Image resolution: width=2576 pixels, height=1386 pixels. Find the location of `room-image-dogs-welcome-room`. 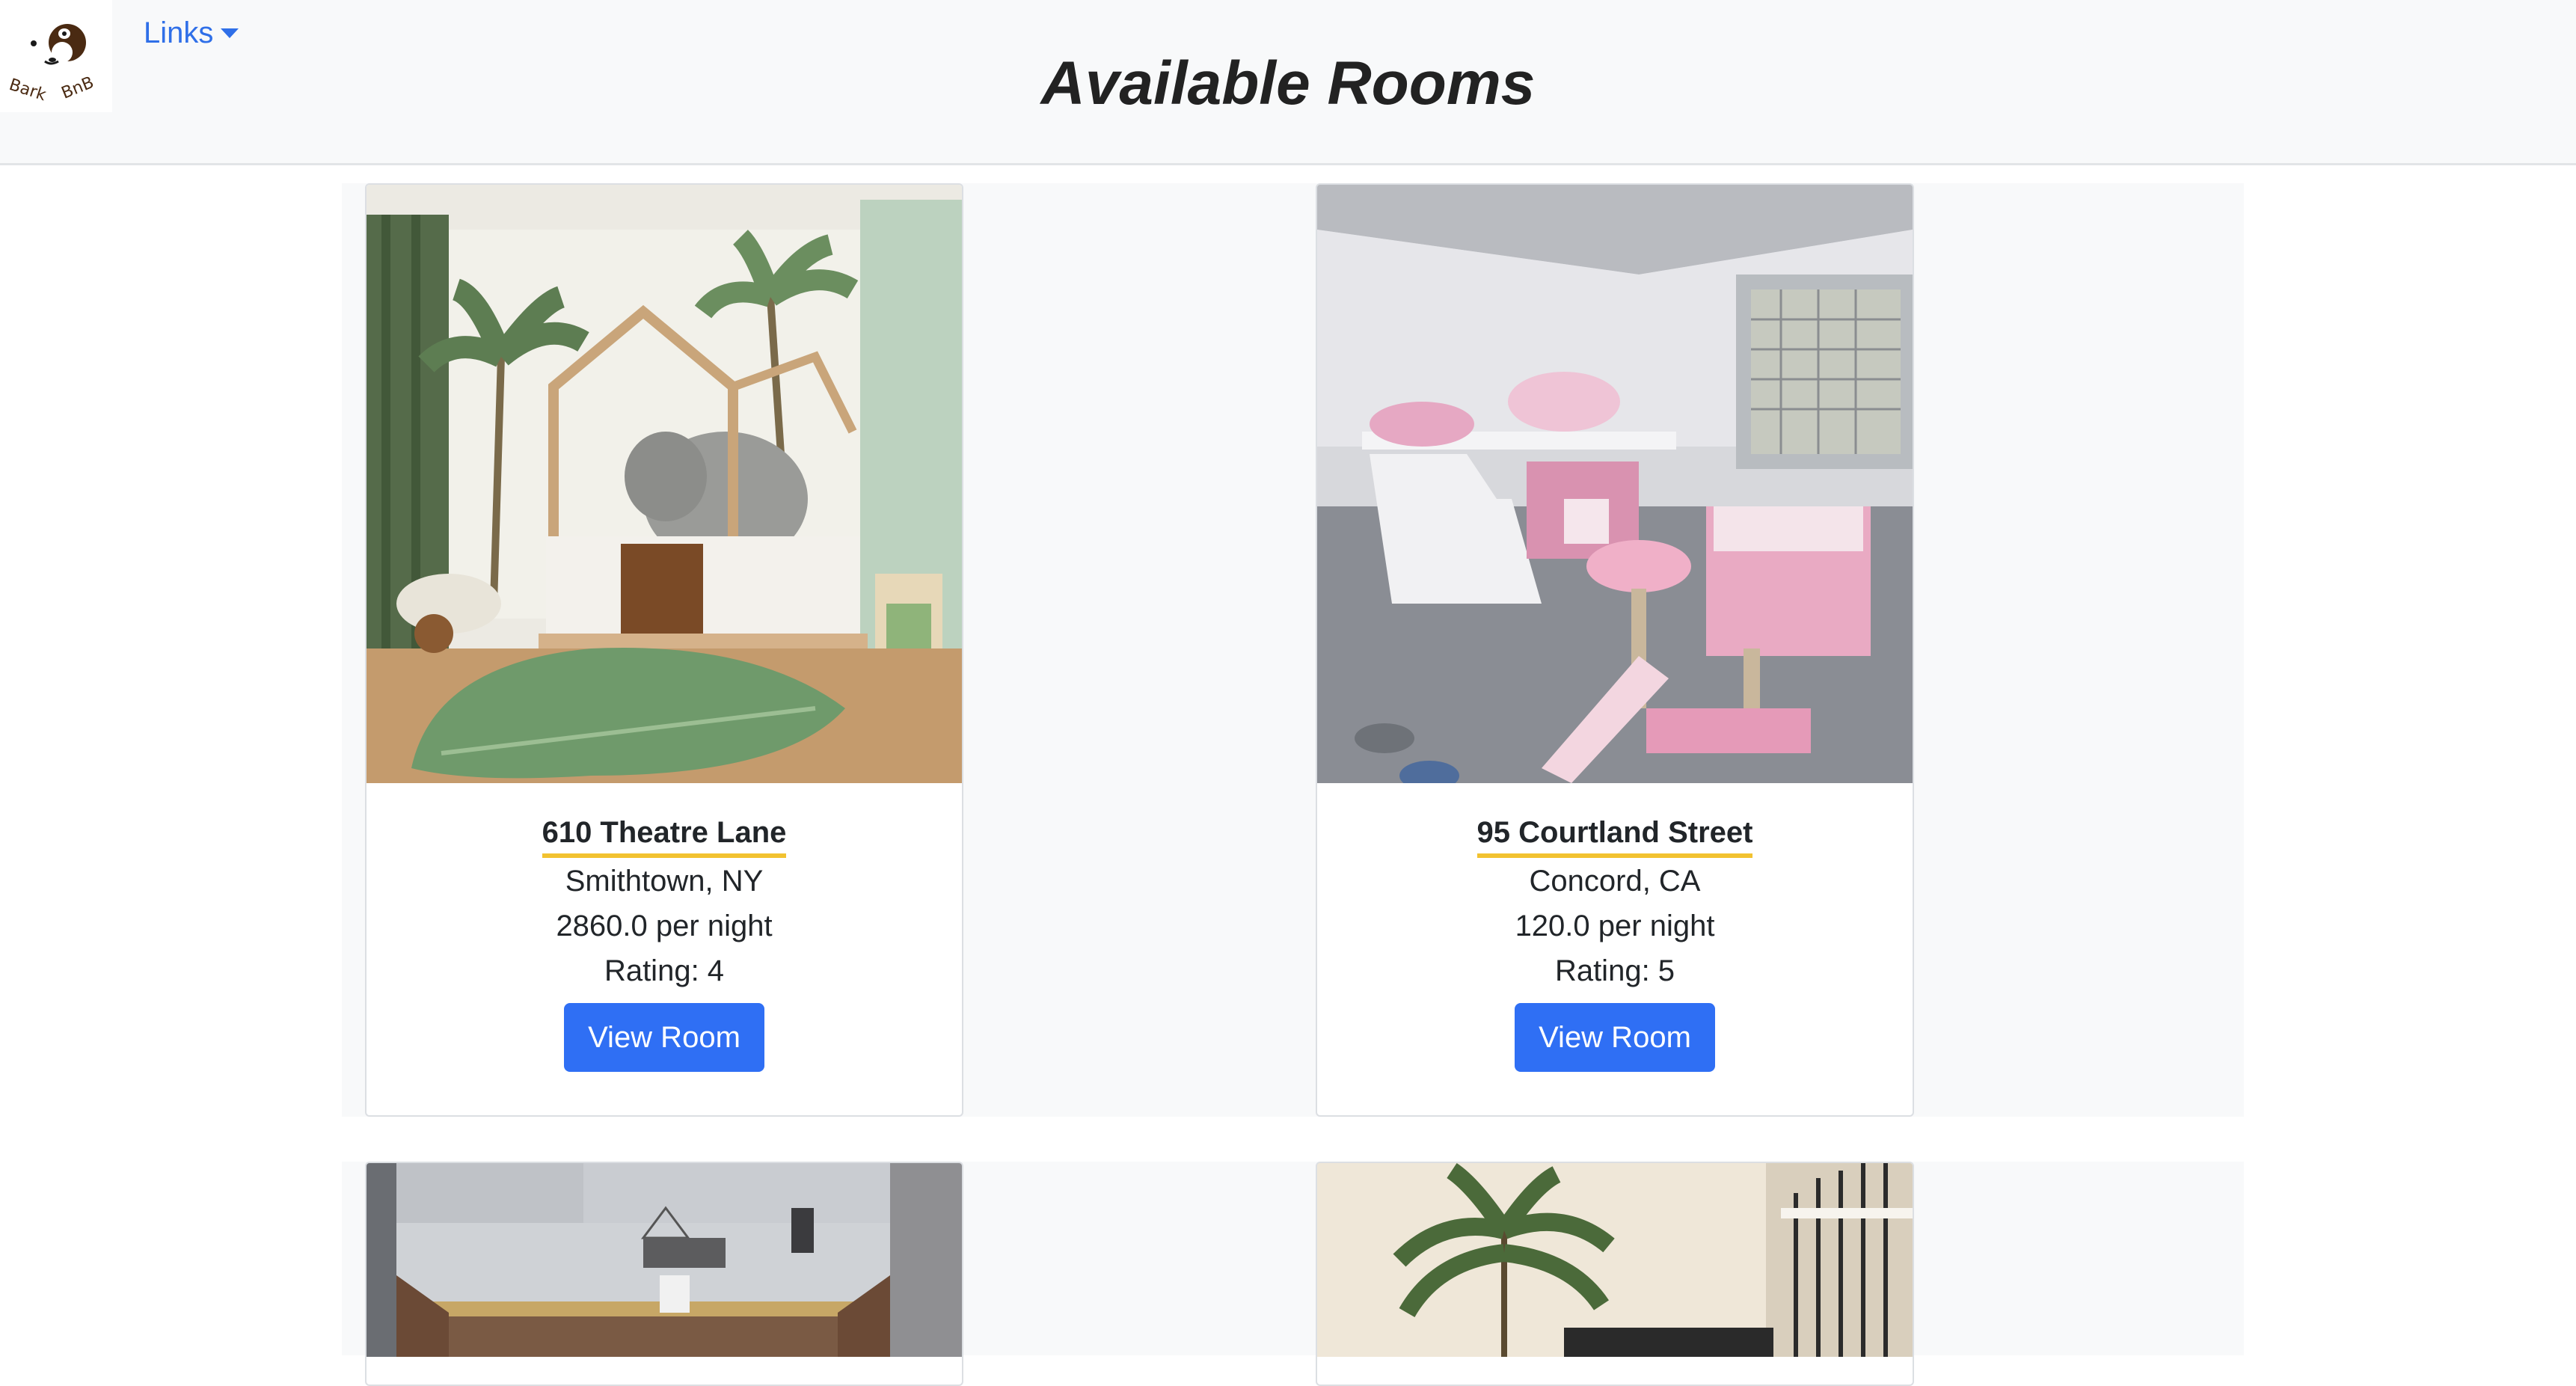

room-image-dogs-welcome-room is located at coordinates (664, 1260).